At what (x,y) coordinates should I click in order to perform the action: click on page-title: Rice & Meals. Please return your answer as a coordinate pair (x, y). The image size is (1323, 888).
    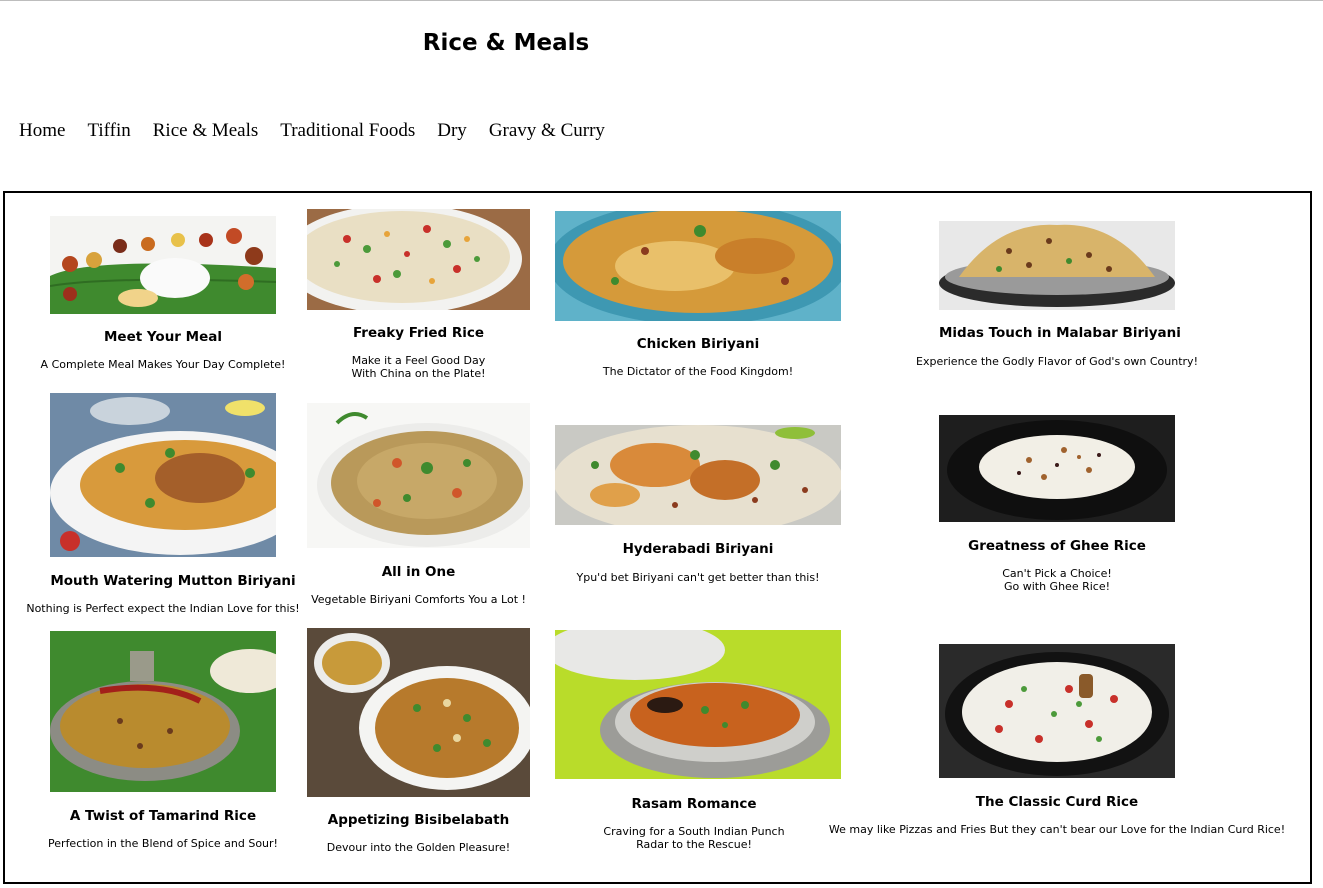
    Looking at the image, I should click on (506, 43).